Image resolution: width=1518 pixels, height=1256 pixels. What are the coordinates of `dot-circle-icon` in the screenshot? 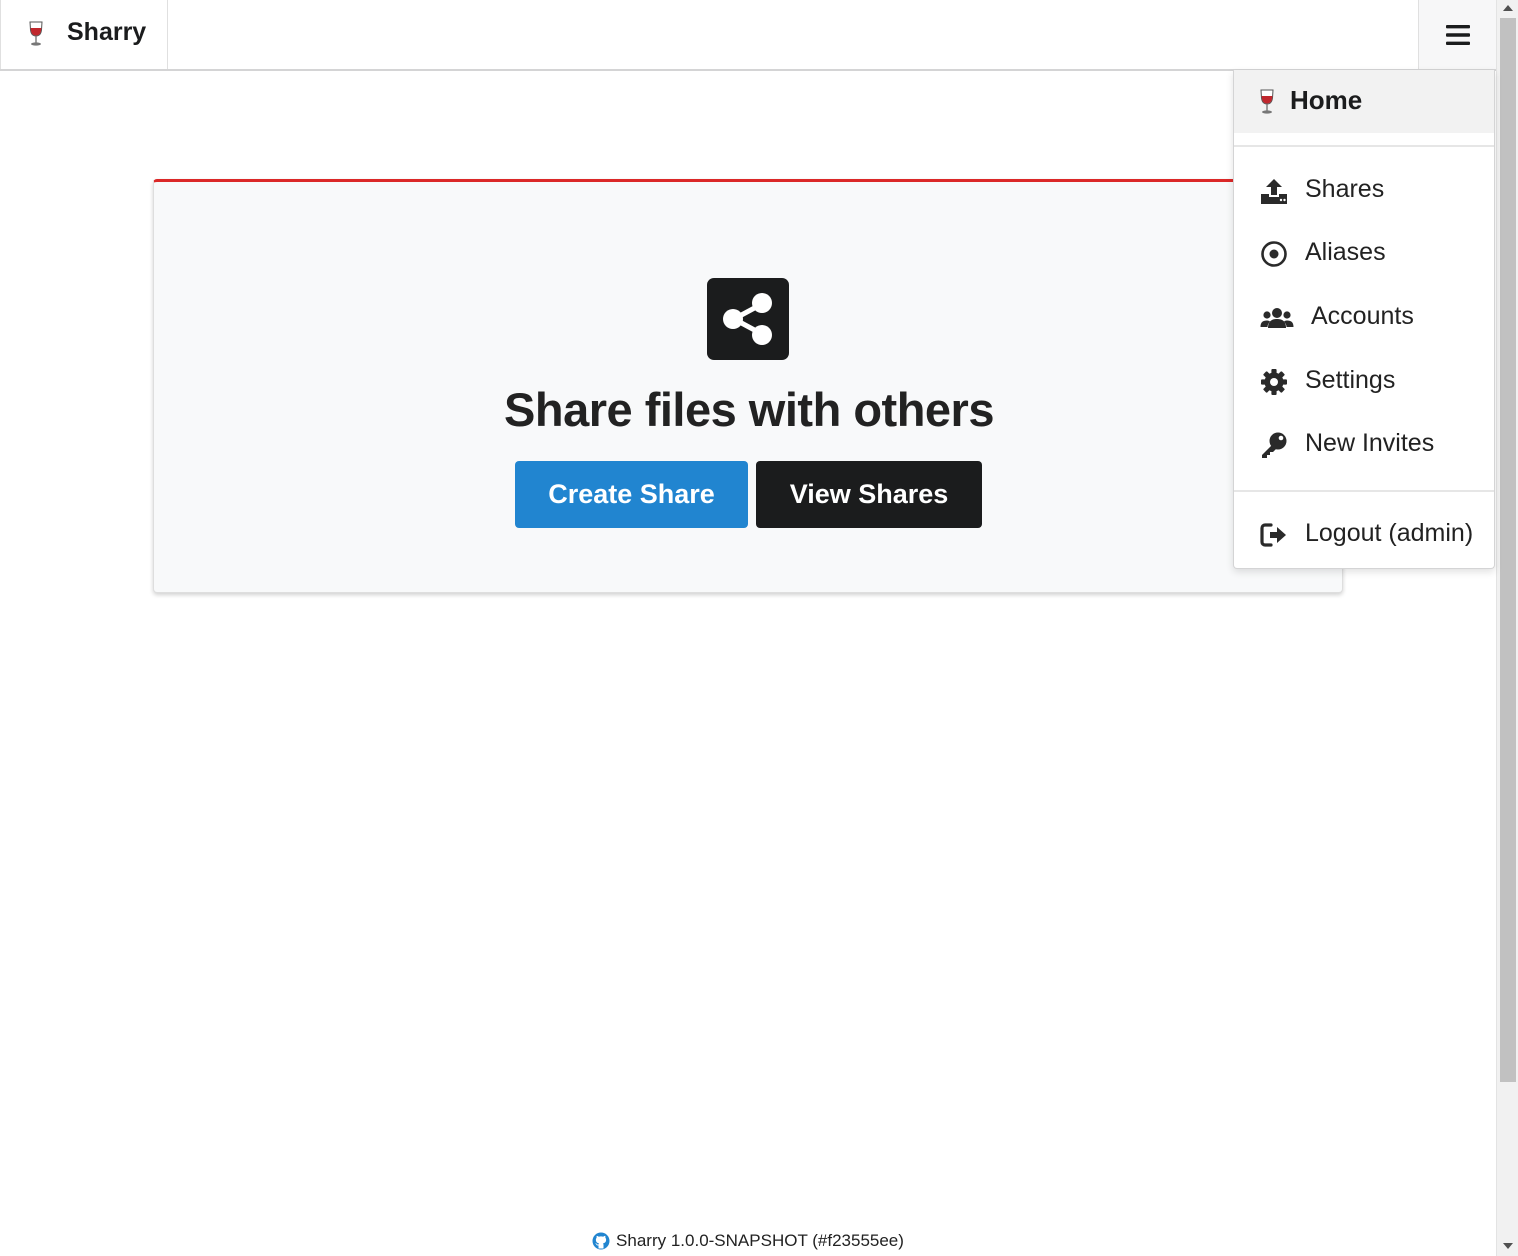 It's located at (1274, 254).